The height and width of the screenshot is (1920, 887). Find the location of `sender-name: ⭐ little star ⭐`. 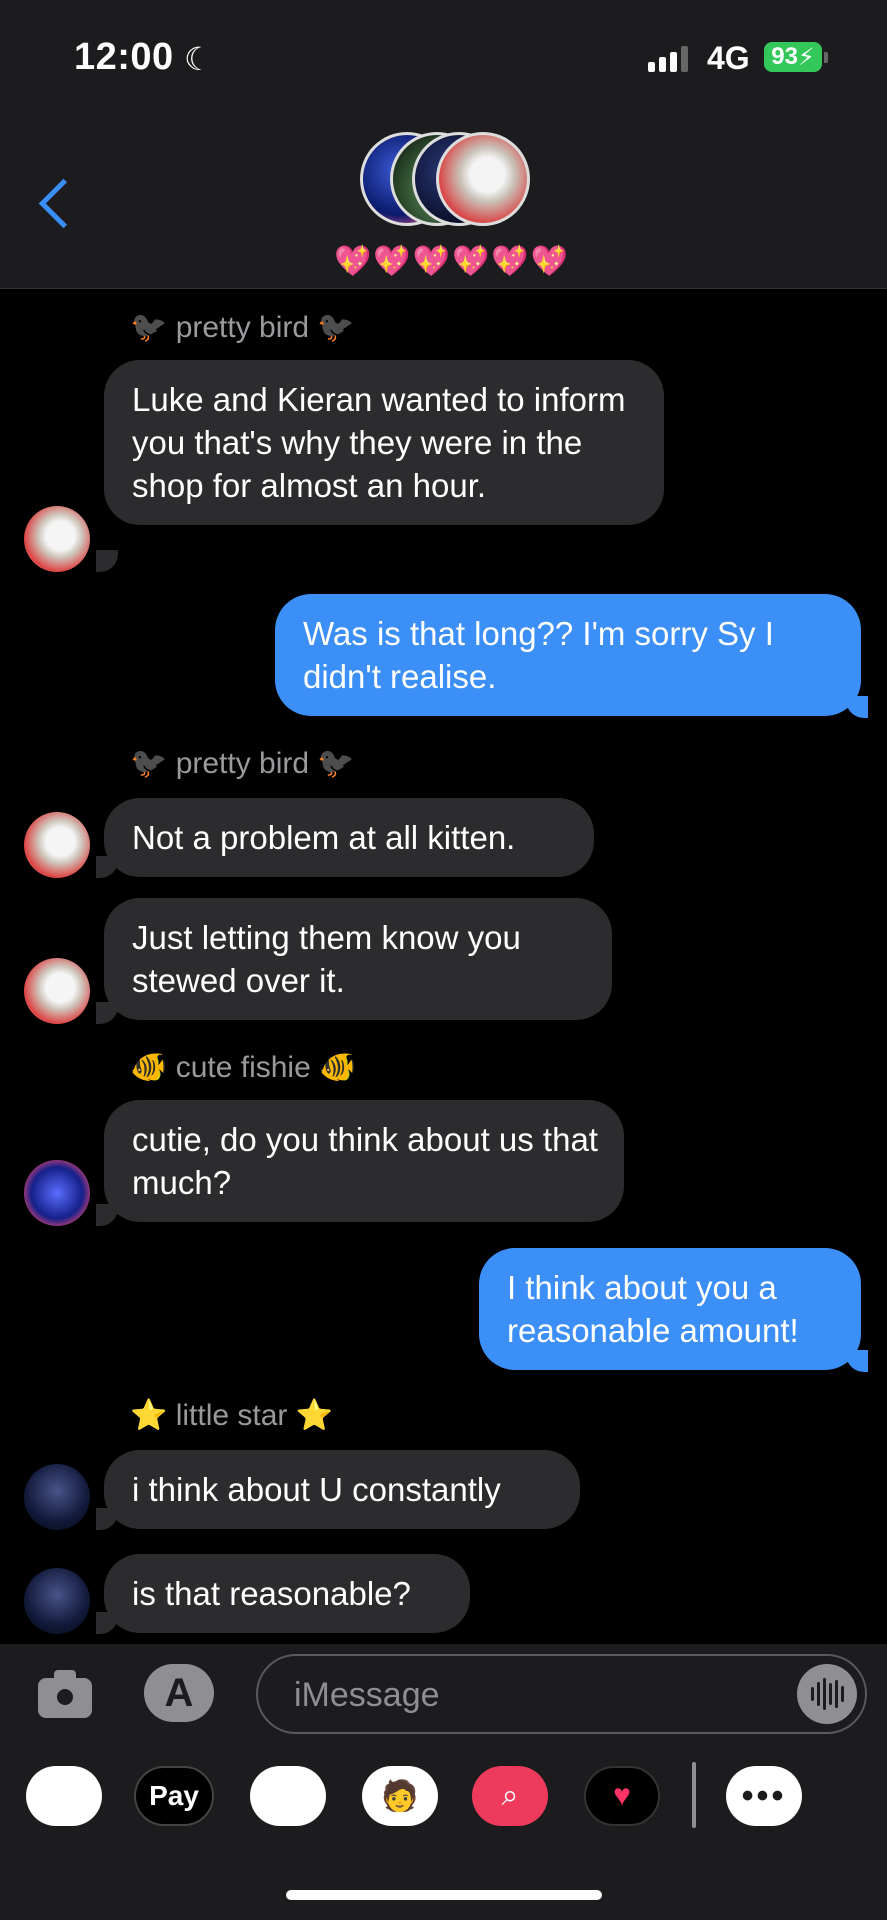

sender-name: ⭐ little star ⭐ is located at coordinates (232, 1415).